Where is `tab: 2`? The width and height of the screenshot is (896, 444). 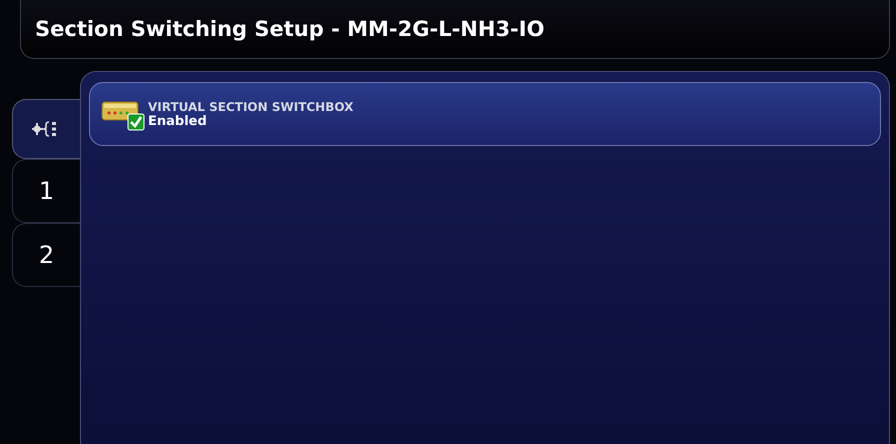
tab: 2 is located at coordinates (46, 255).